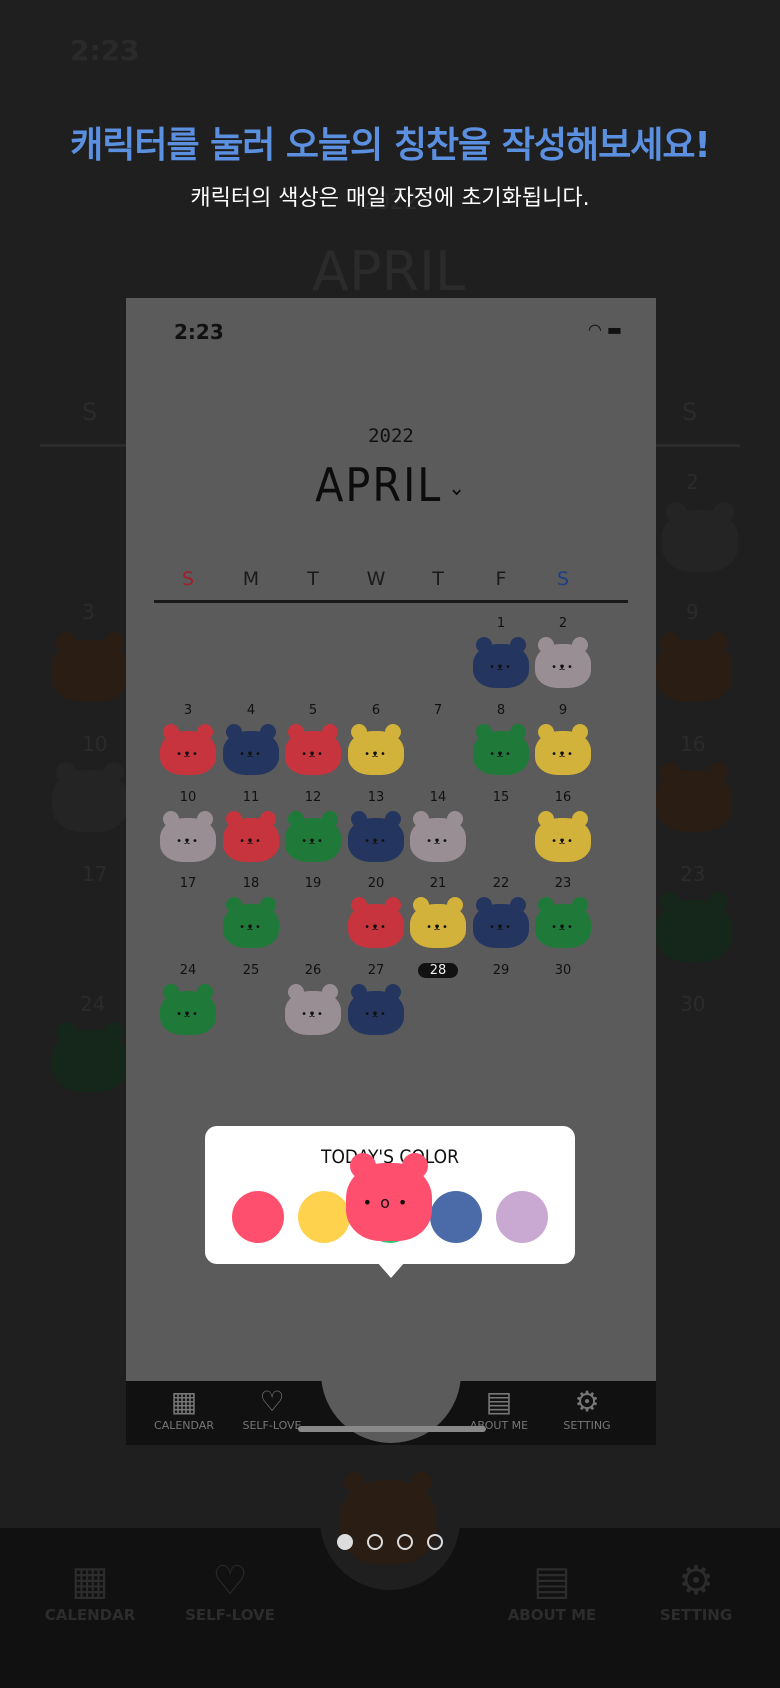  I want to click on calendar-date: 15, so click(501, 797).